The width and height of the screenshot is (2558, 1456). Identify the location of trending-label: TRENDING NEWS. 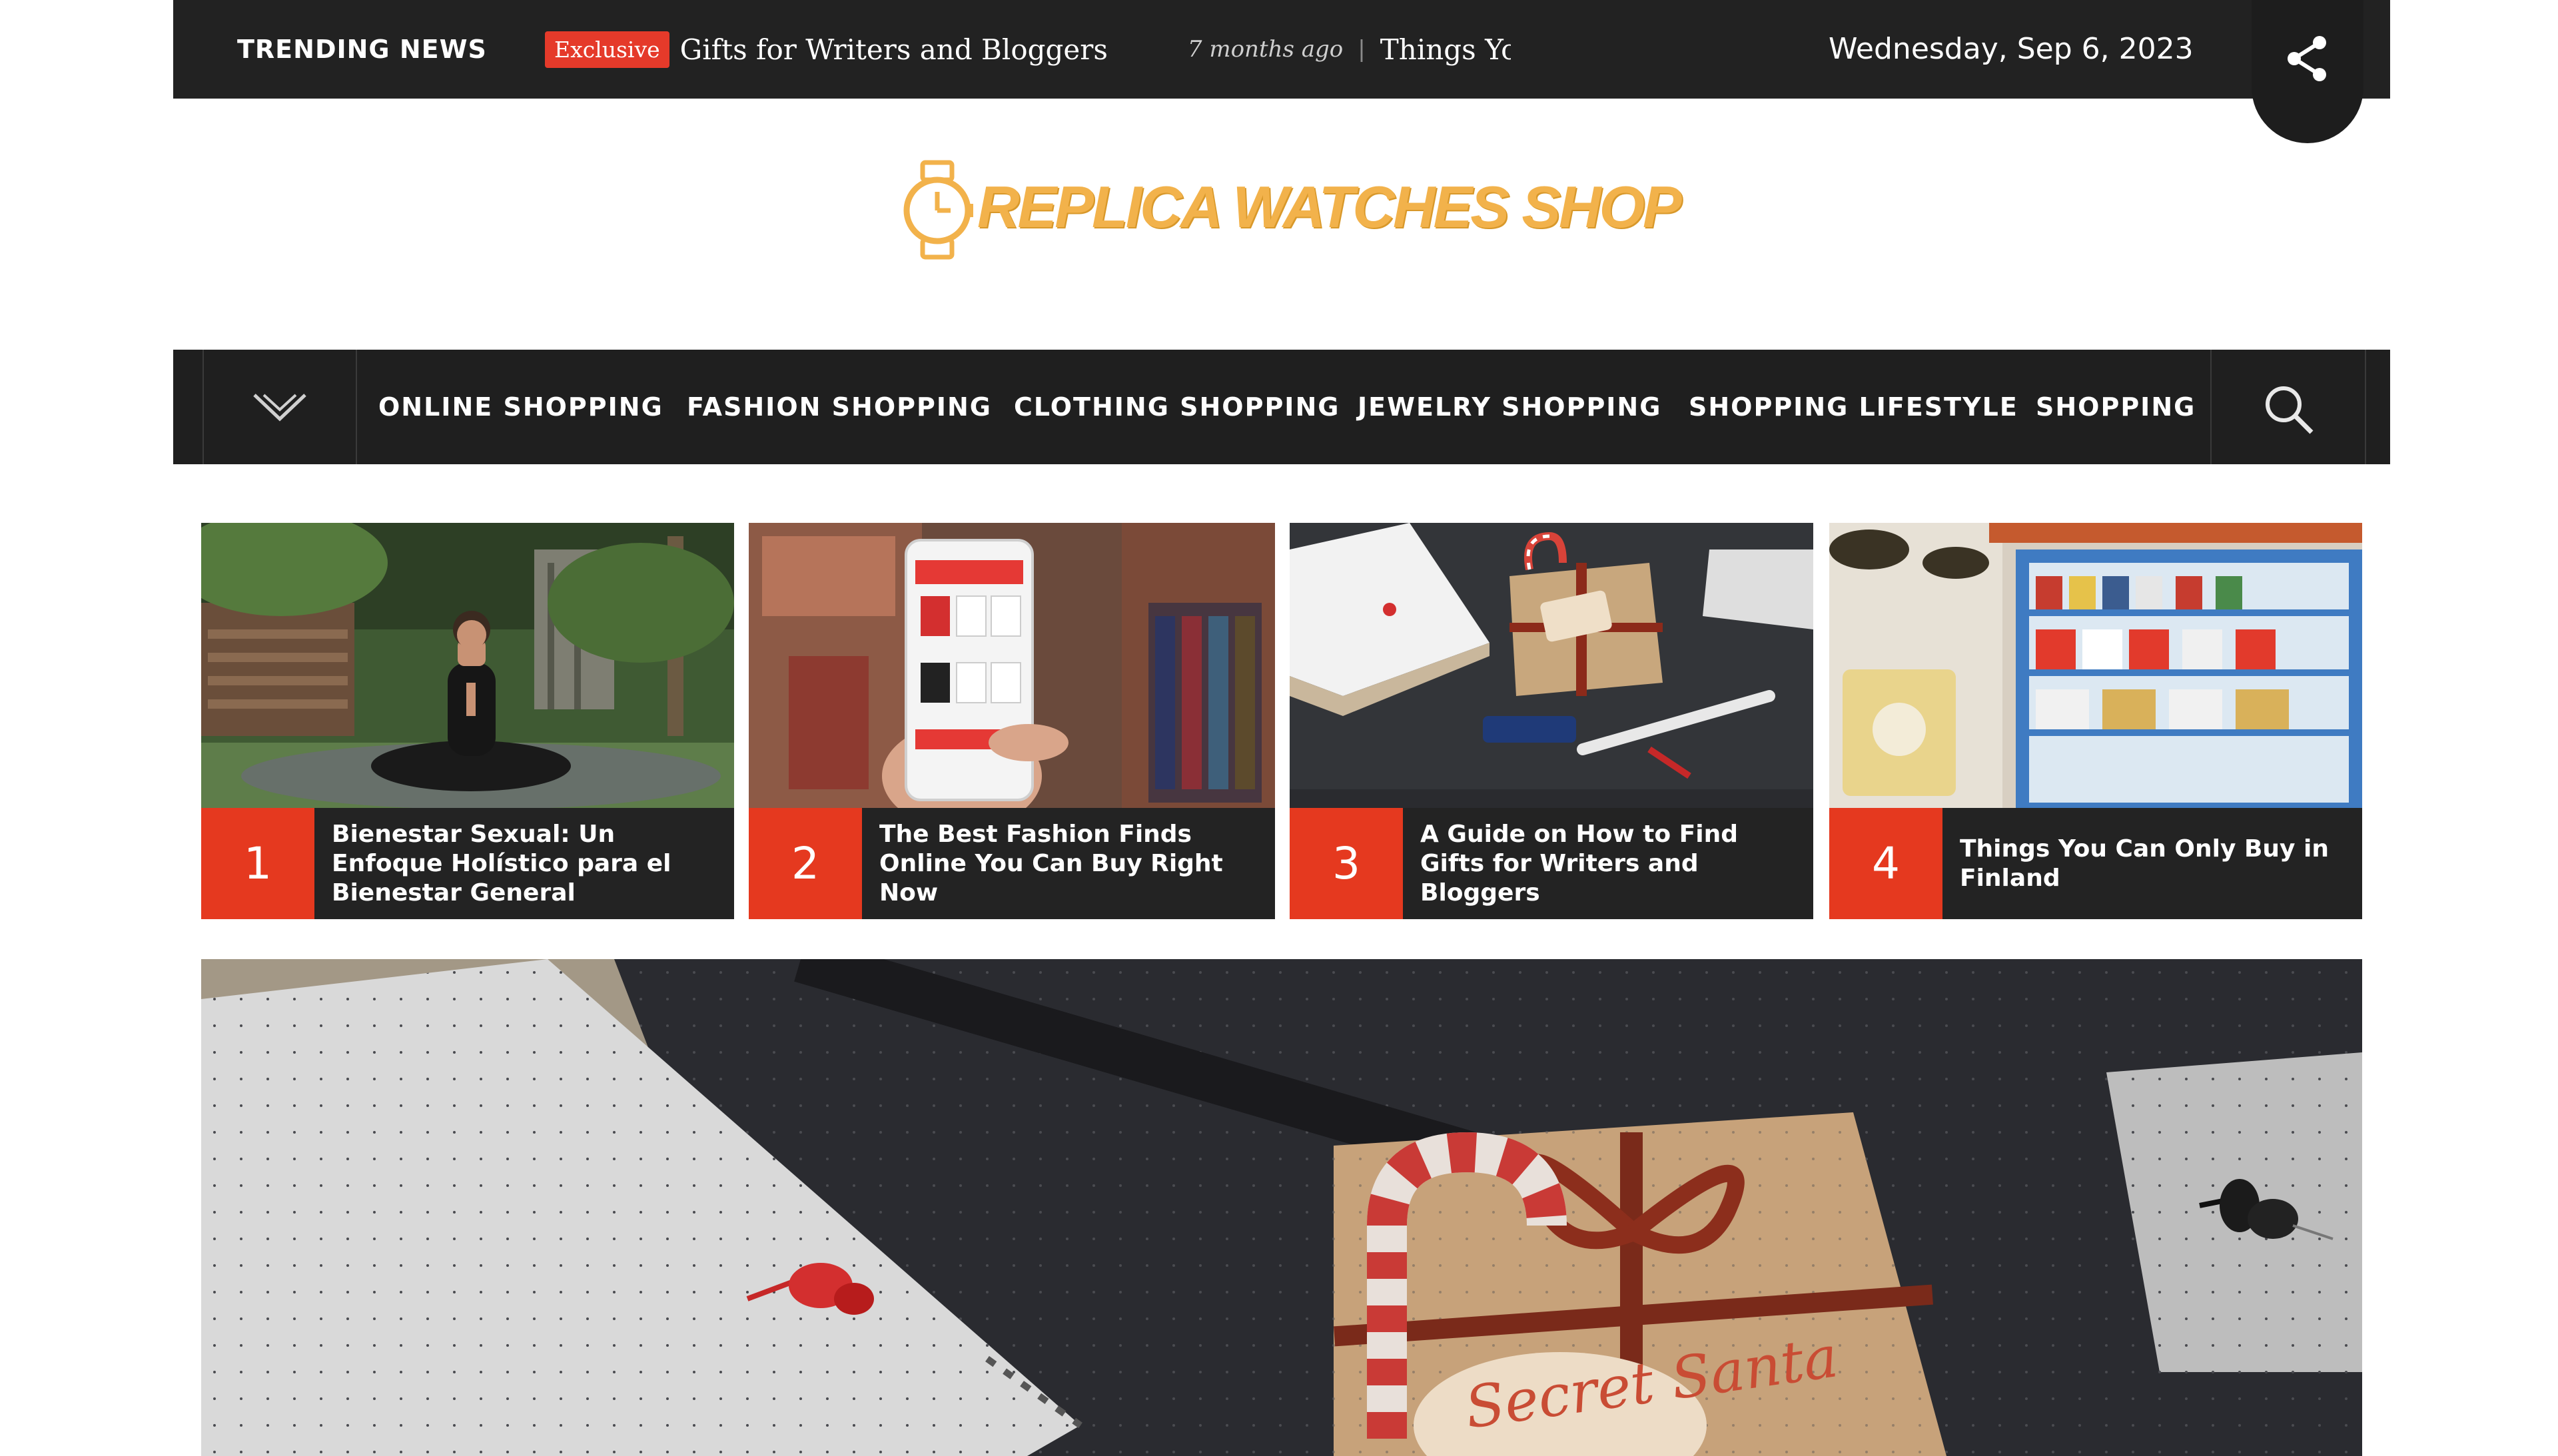
(362, 50).